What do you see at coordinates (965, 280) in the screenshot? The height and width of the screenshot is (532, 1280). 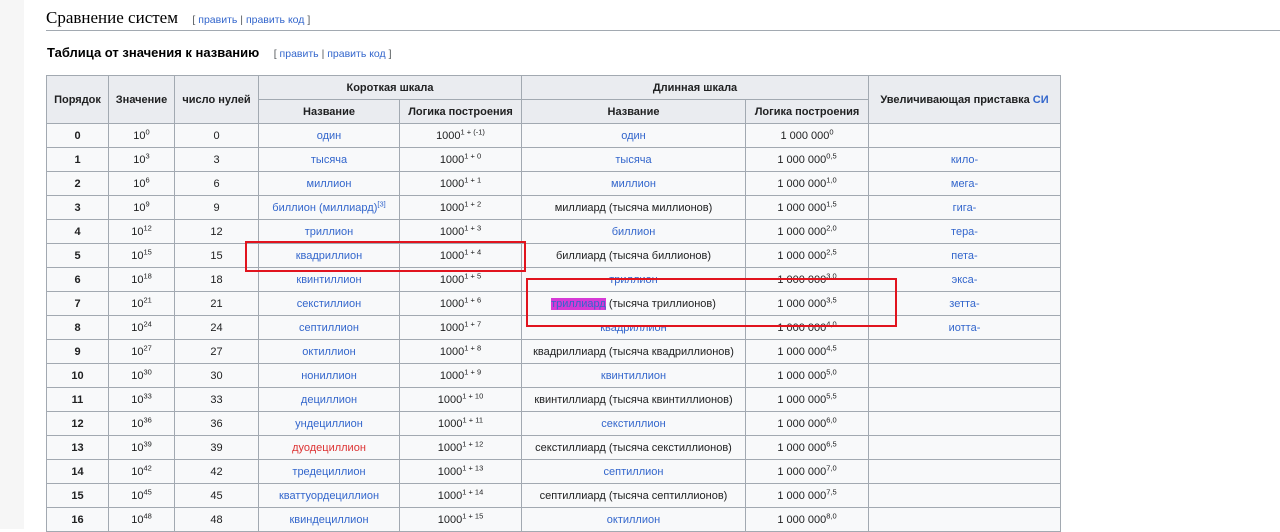 I see `si-prefix-link: экса-` at bounding box center [965, 280].